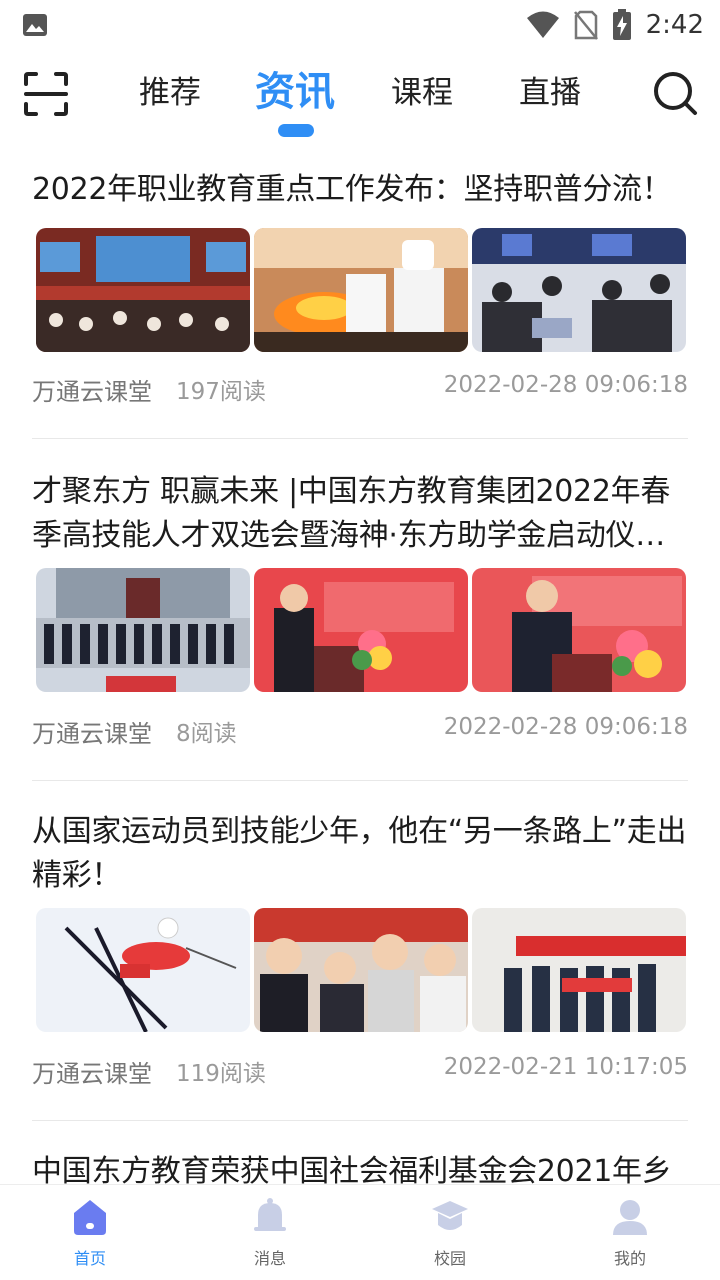  I want to click on top-navigation: 推荐 资讯 课程 直播, so click(360, 100).